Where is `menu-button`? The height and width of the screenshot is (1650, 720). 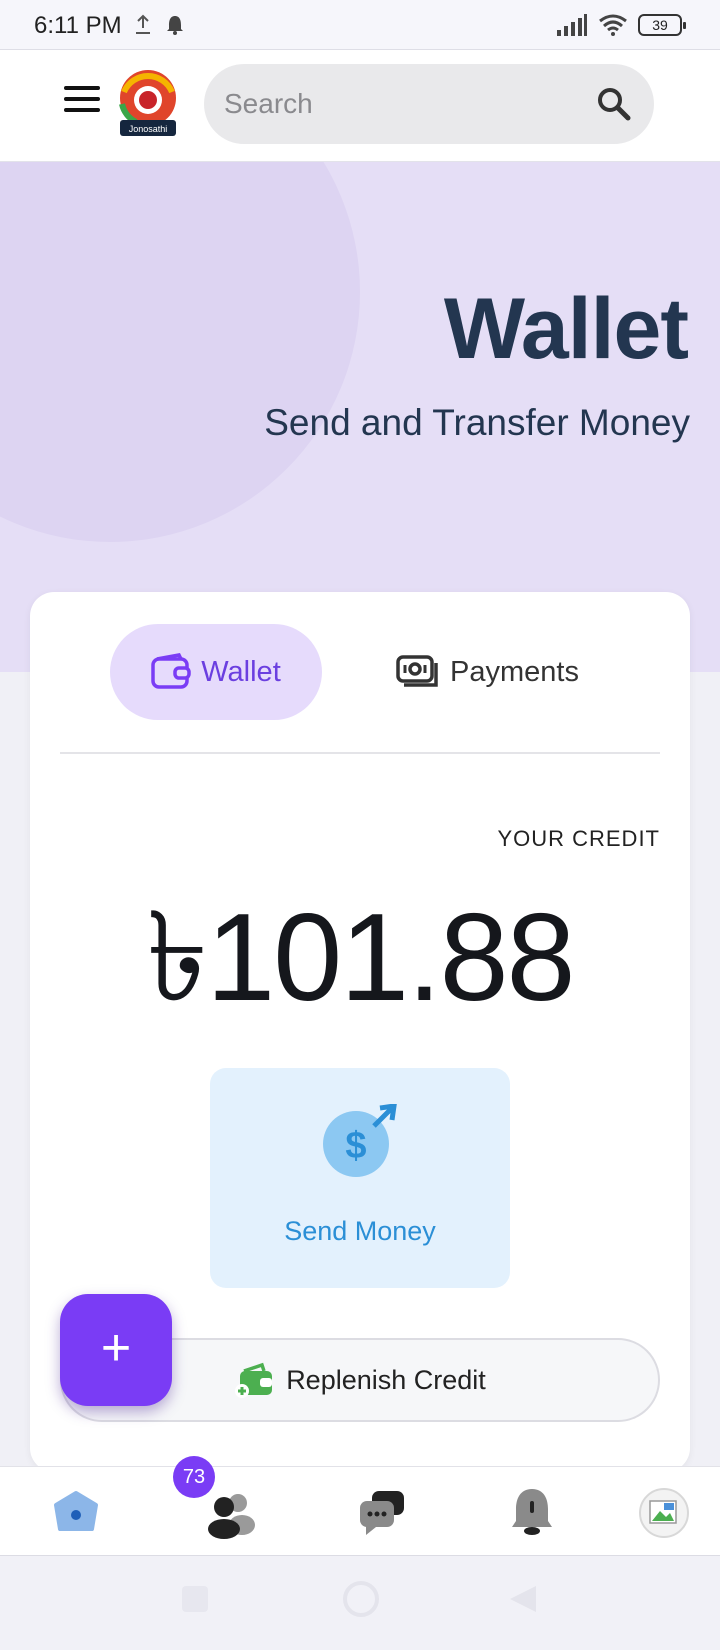
menu-button is located at coordinates (83, 102).